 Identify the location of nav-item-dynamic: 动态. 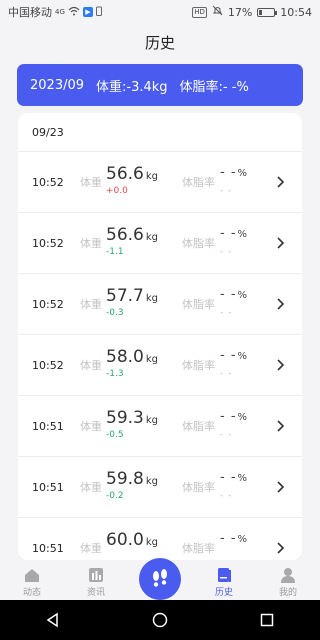
(32, 583).